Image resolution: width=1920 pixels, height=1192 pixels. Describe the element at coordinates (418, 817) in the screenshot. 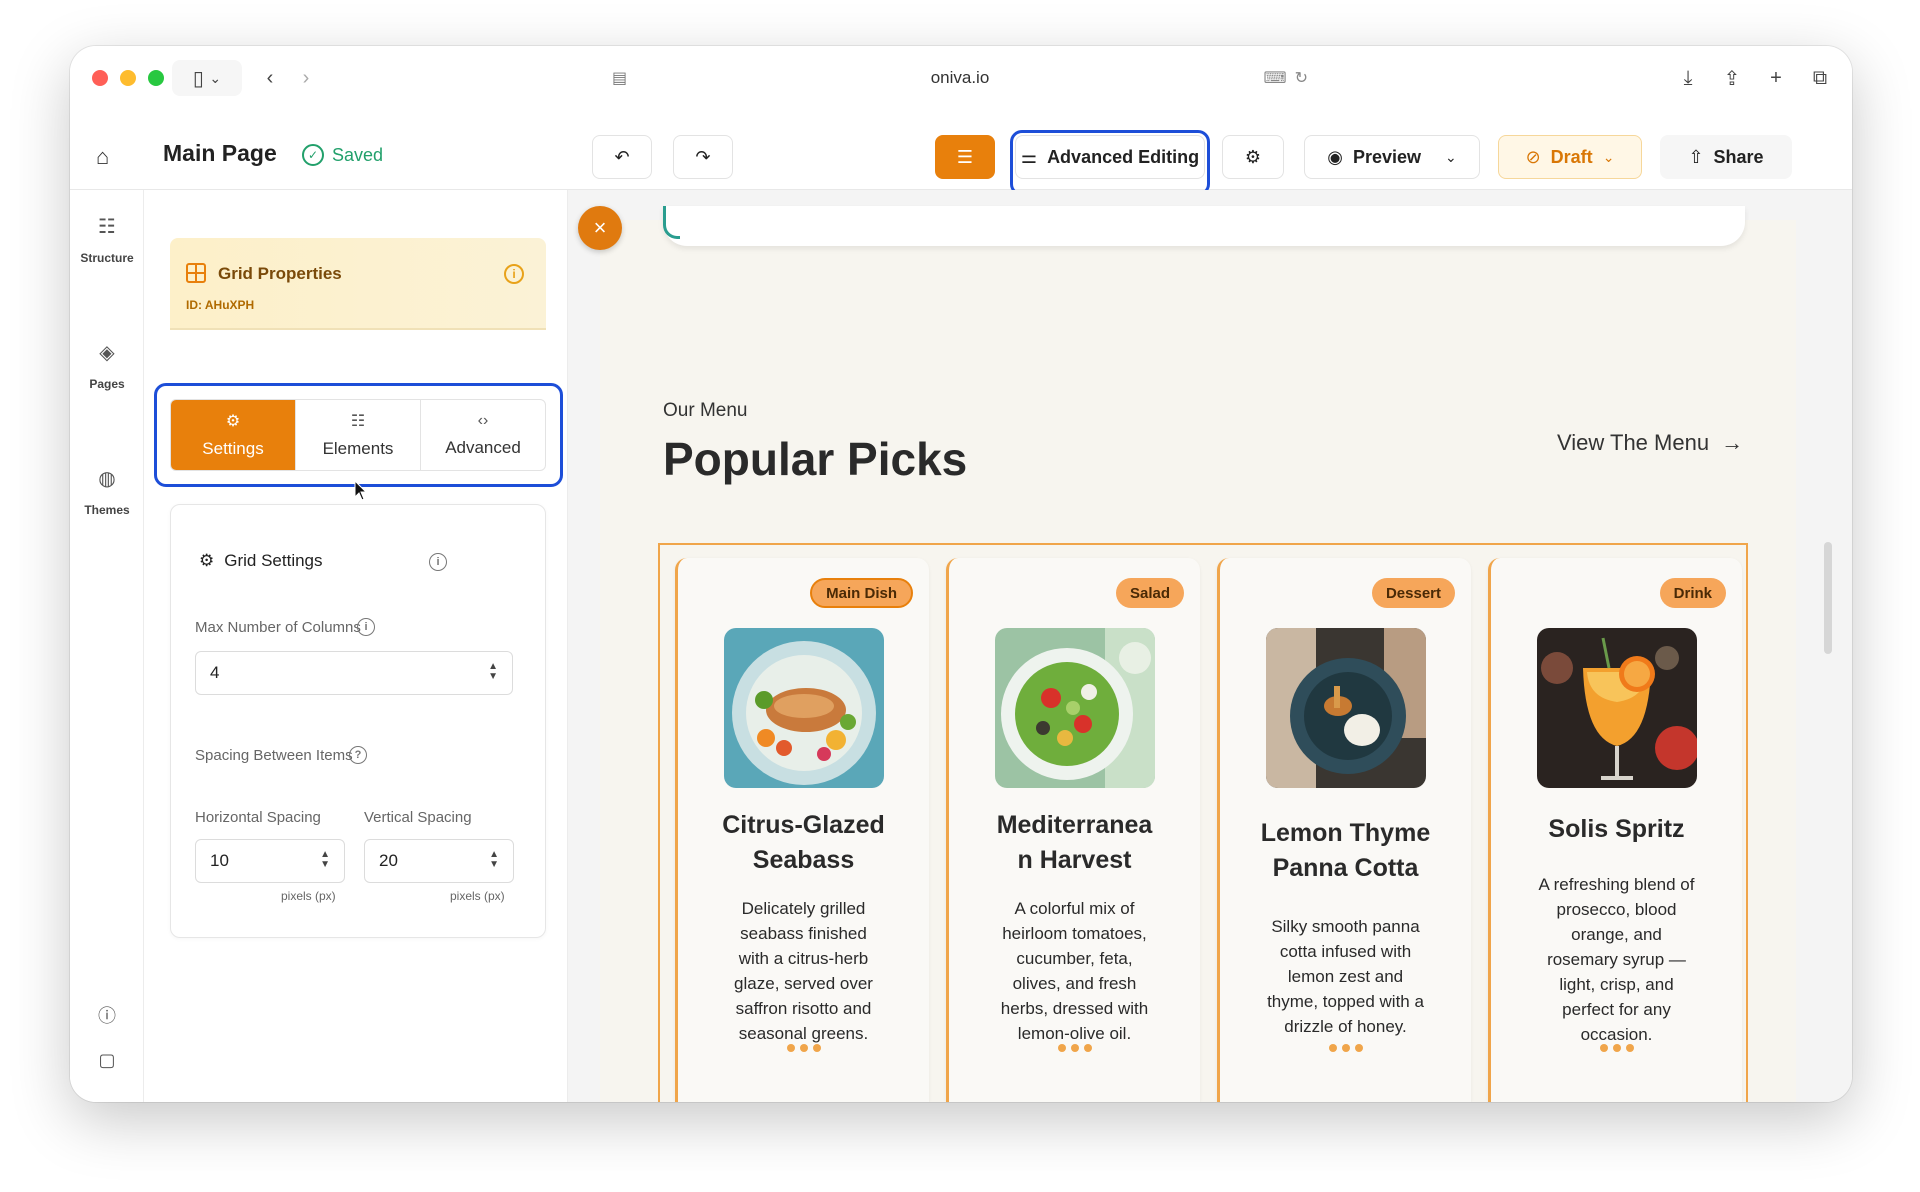

I see `vertical-spacing-label: Vertical Spacing` at that location.